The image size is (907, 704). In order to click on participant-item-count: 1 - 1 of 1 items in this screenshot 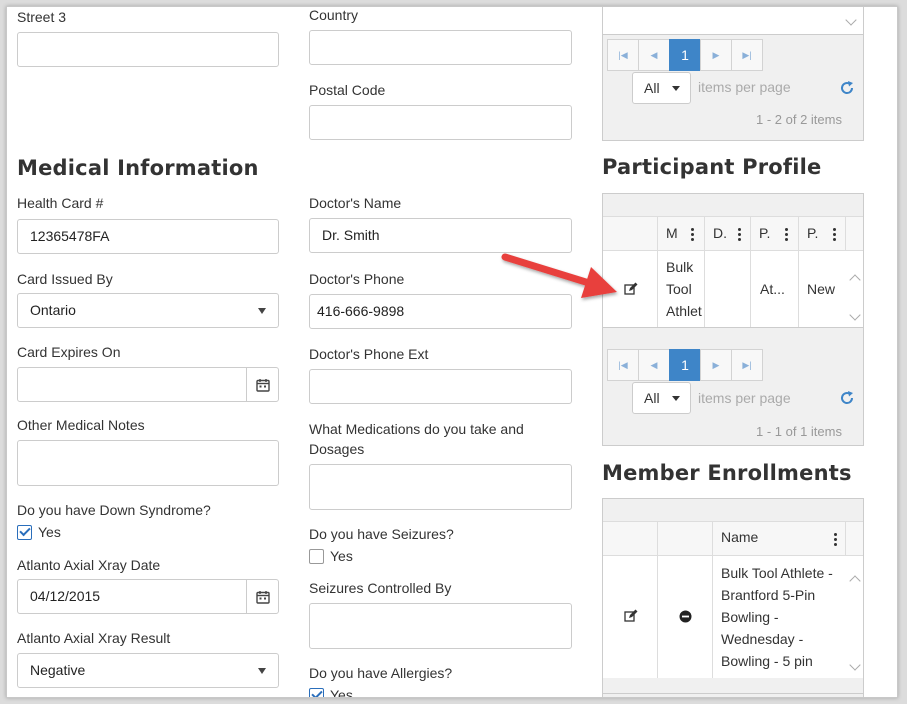, I will do `click(799, 431)`.